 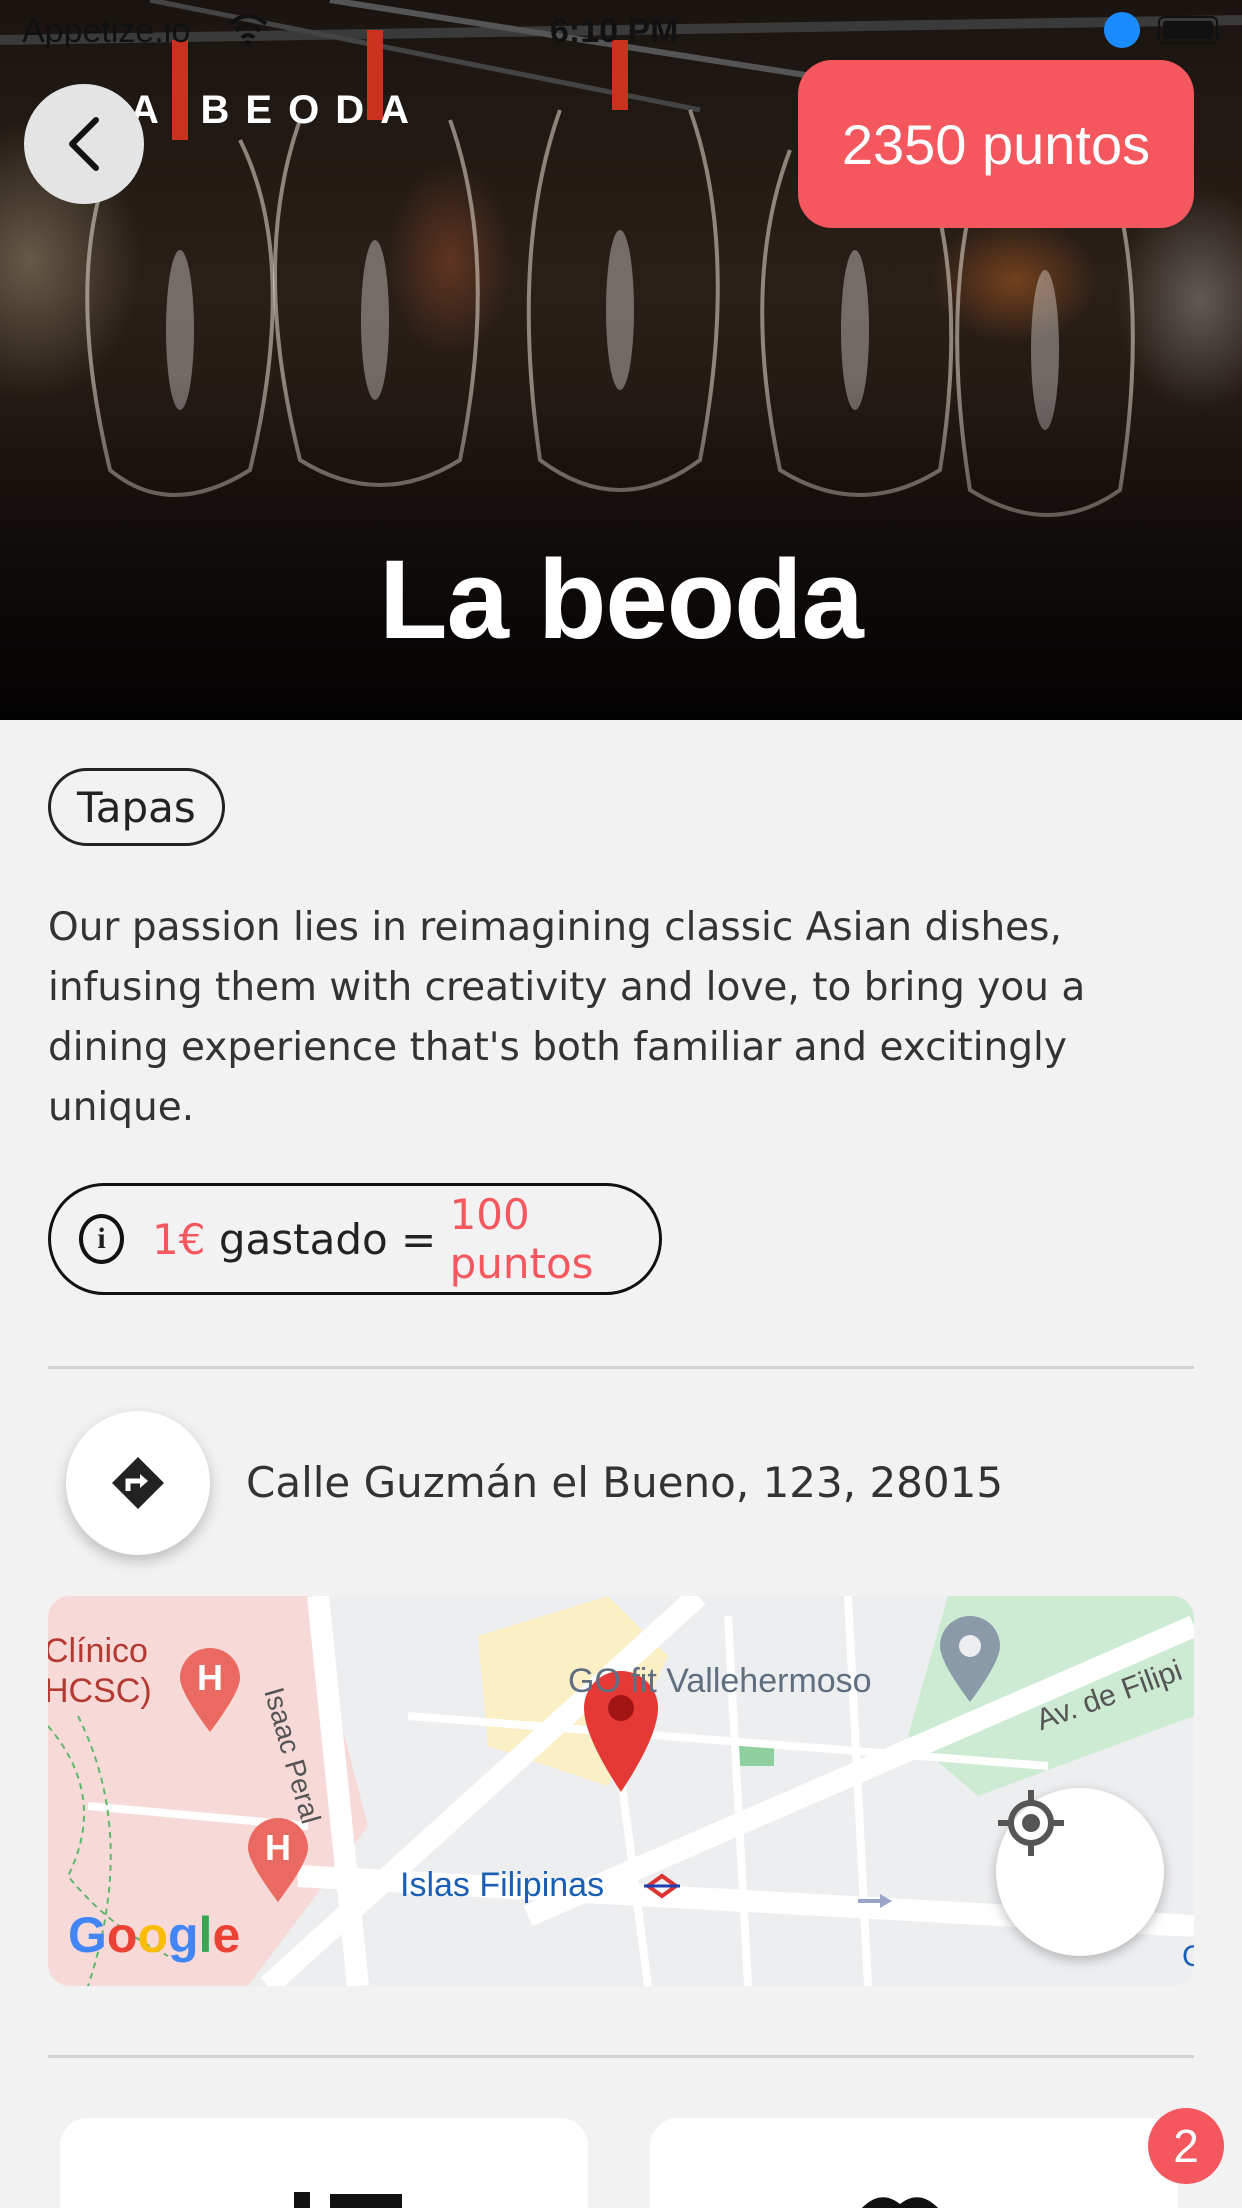 I want to click on info-icon: i, so click(x=102, y=1239).